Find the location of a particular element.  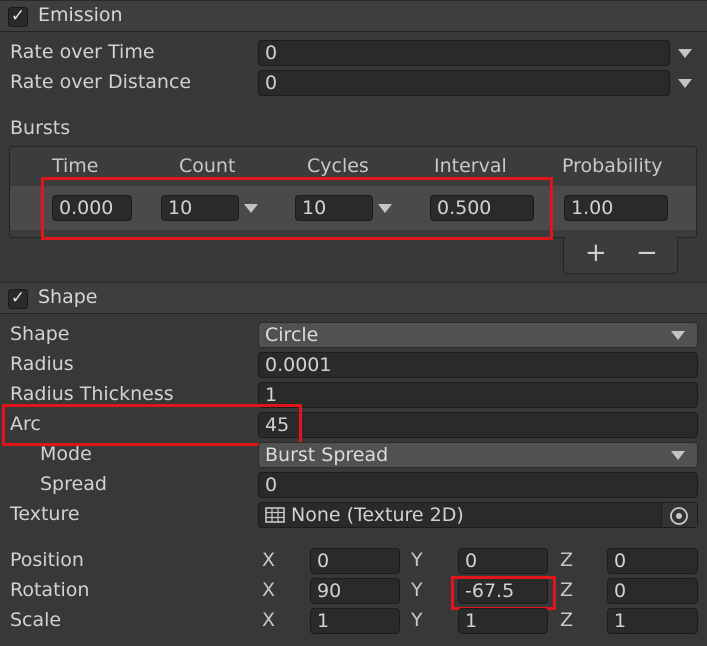

bursts-column-probability: Probability is located at coordinates (612, 166).